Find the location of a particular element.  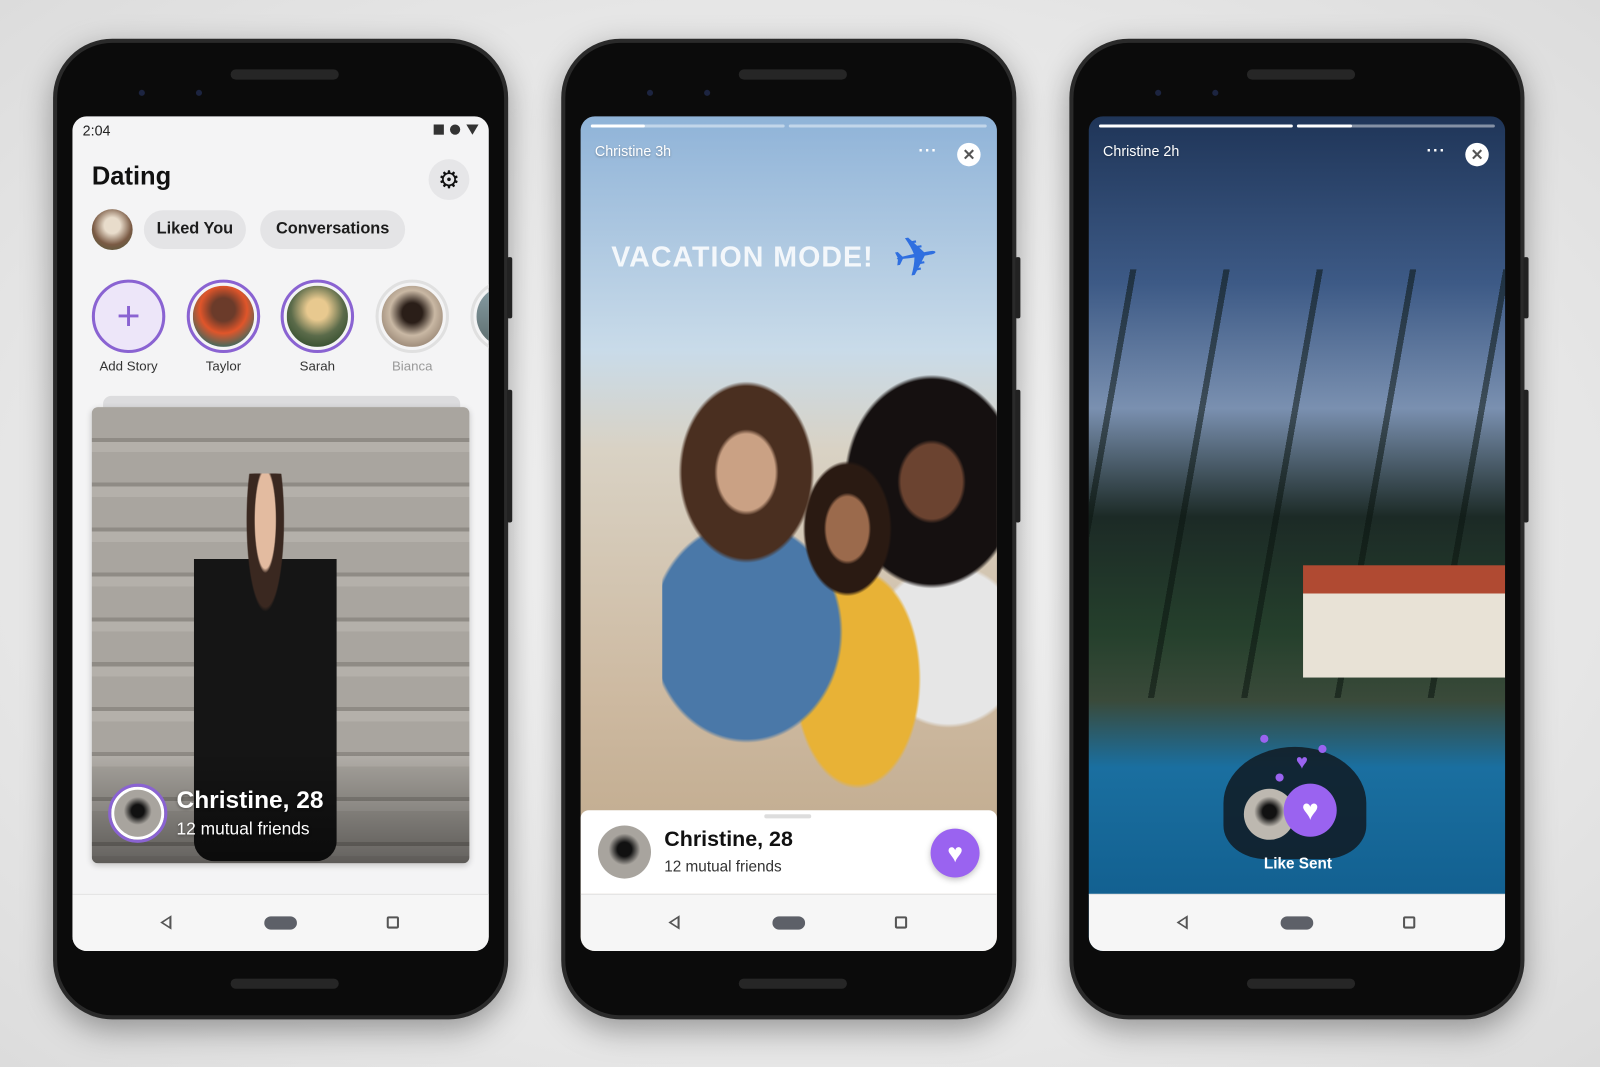

chip-conversations: Conversations is located at coordinates (333, 229).